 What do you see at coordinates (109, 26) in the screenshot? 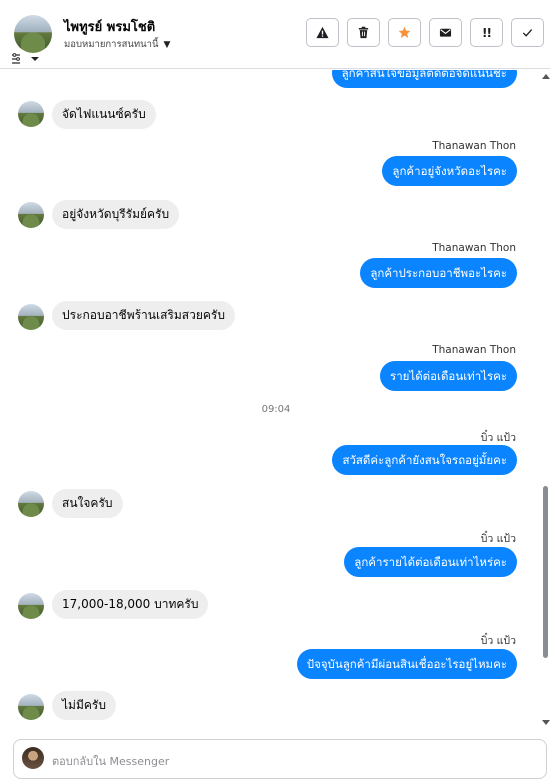
I see `contact-name: ไพทูรย์ พรมโชติ` at bounding box center [109, 26].